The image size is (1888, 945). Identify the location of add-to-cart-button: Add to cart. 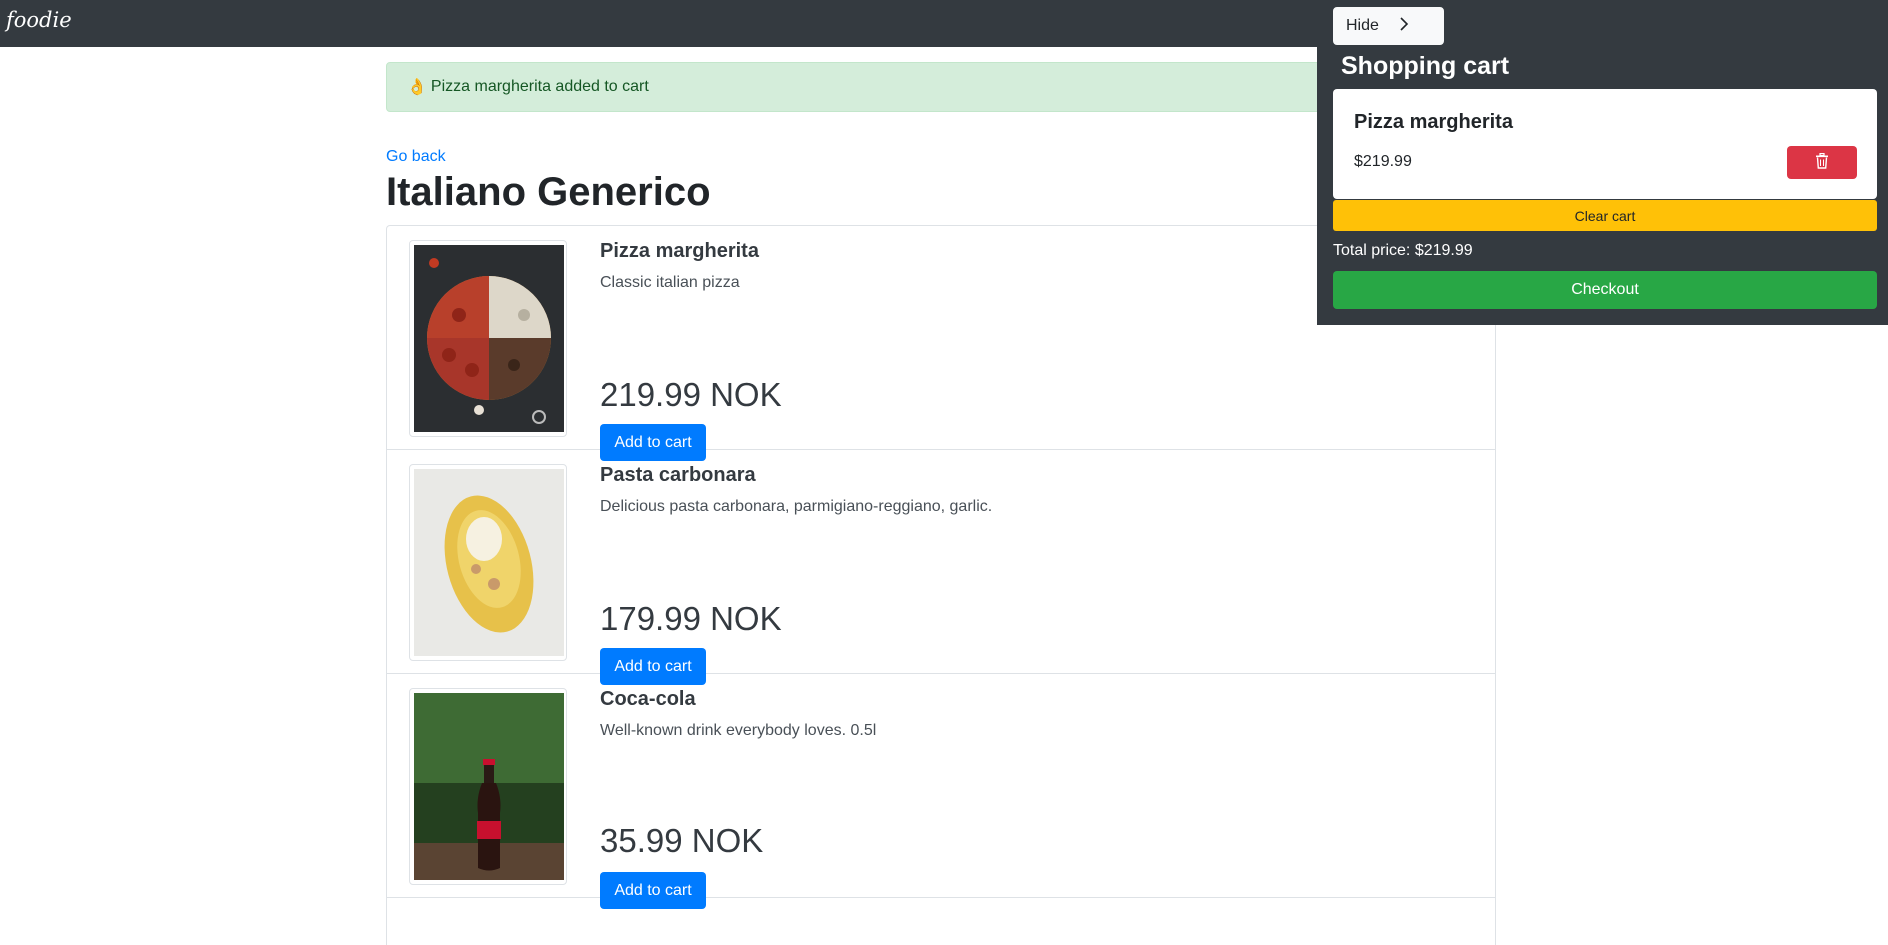
(653, 890).